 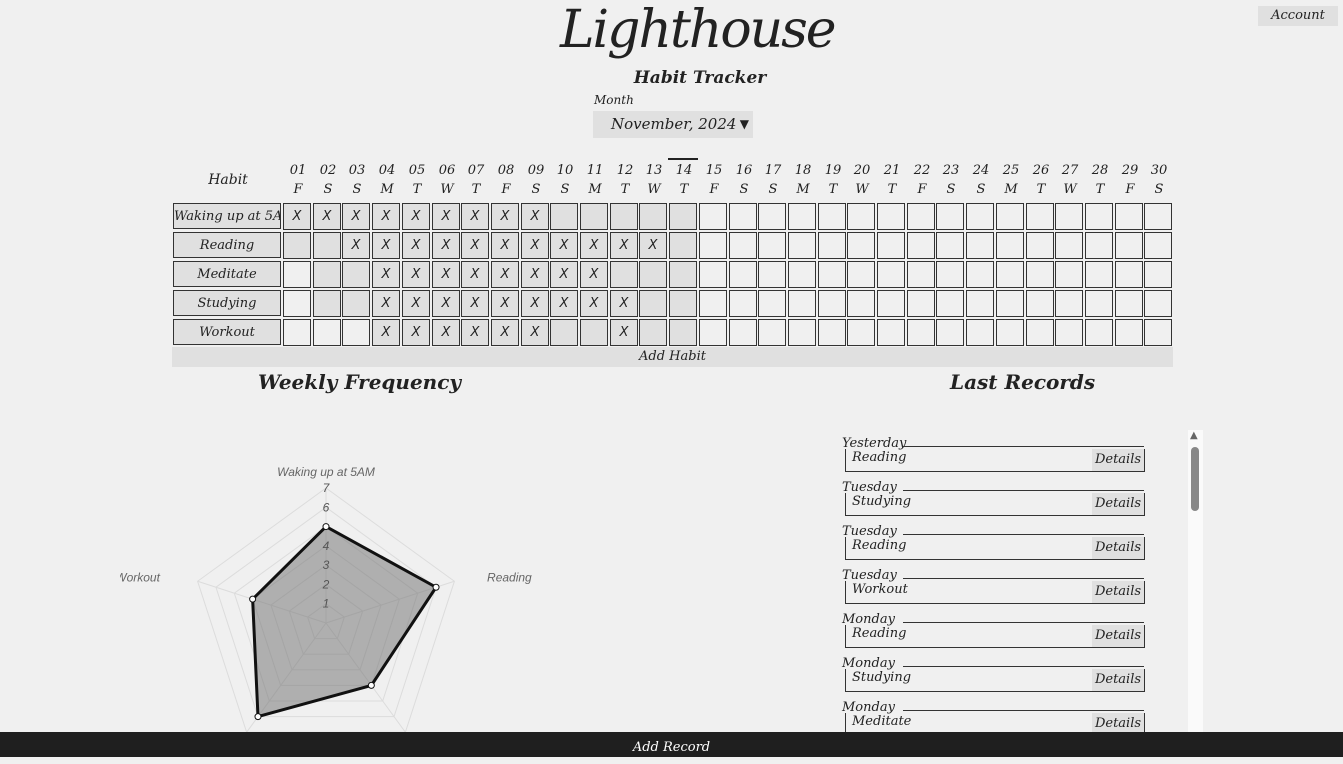 I want to click on scroll-up-icon: ▲, so click(x=1194, y=435).